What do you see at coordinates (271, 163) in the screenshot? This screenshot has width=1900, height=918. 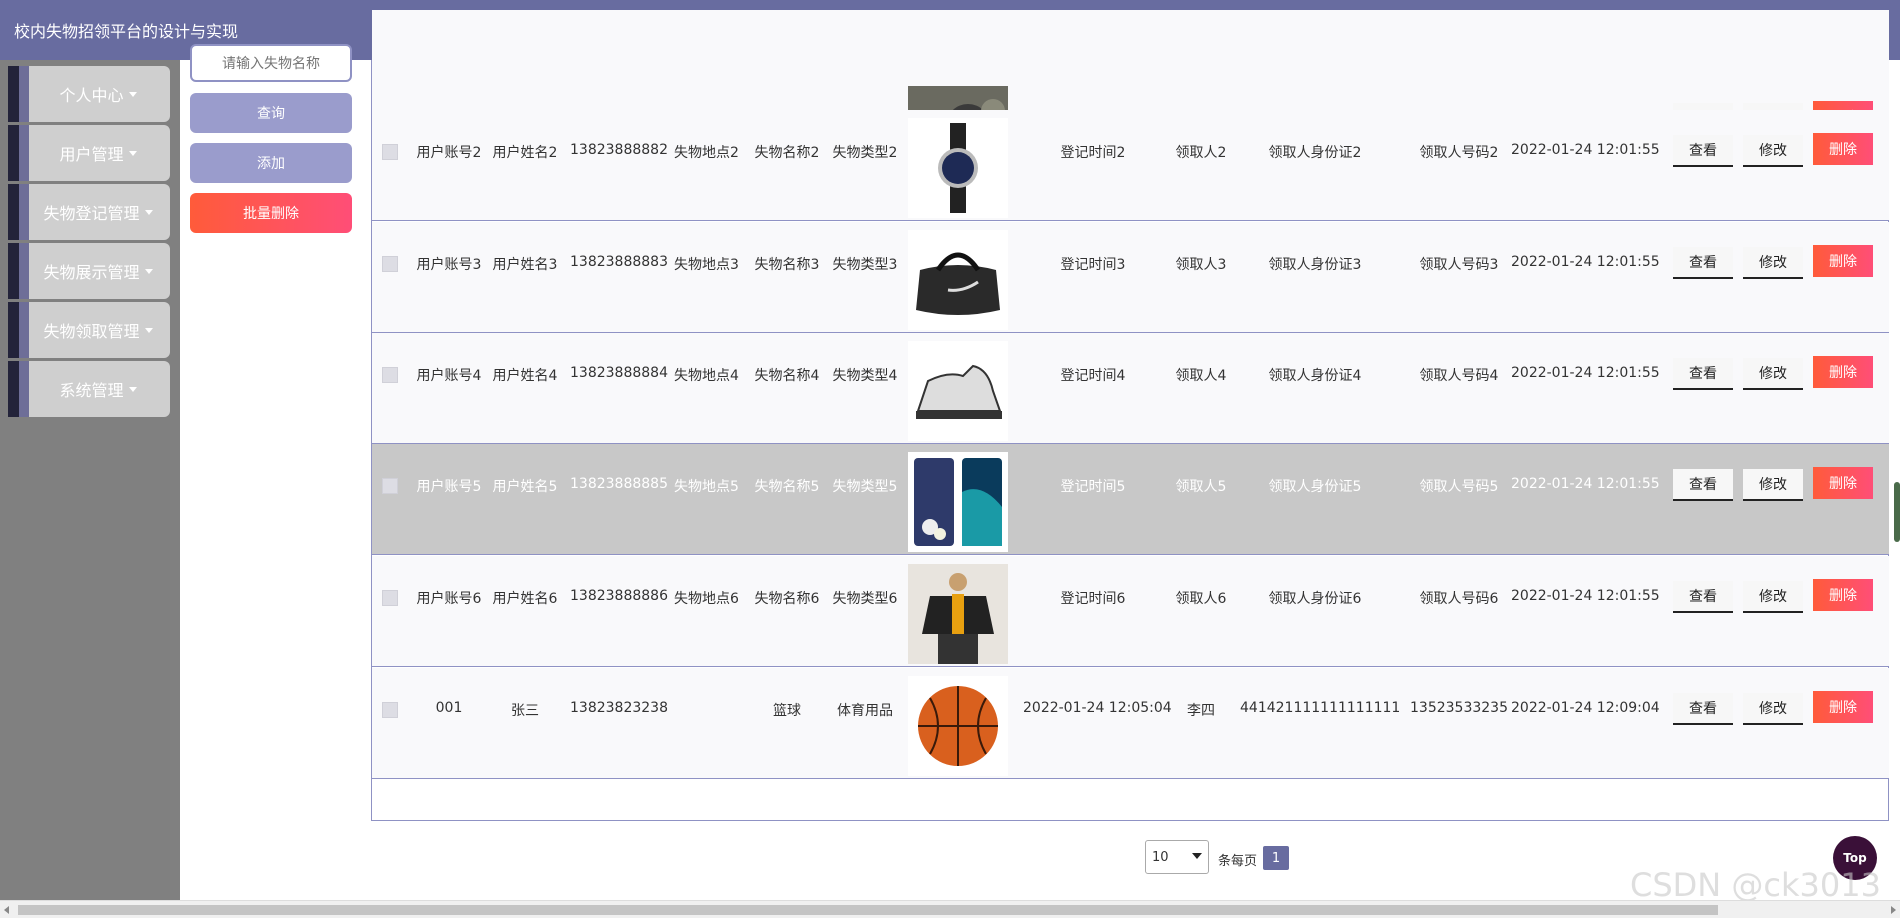 I see `add-button: 添加` at bounding box center [271, 163].